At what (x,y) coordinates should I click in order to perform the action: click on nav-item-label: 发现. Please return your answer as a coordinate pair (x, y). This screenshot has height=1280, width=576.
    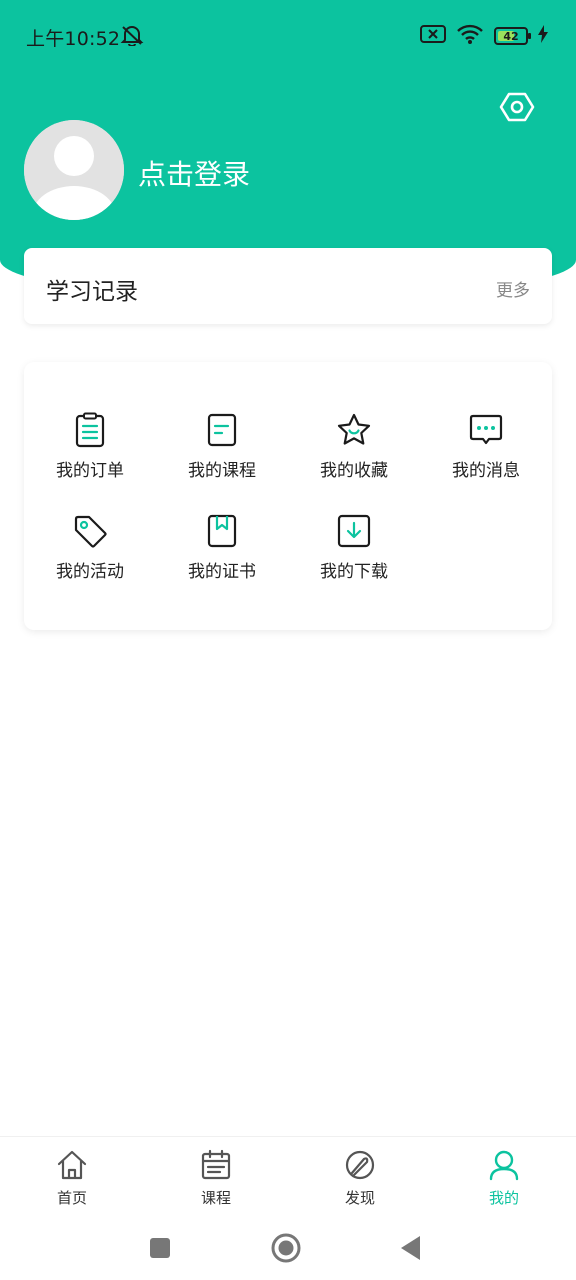
    Looking at the image, I should click on (359, 1198).